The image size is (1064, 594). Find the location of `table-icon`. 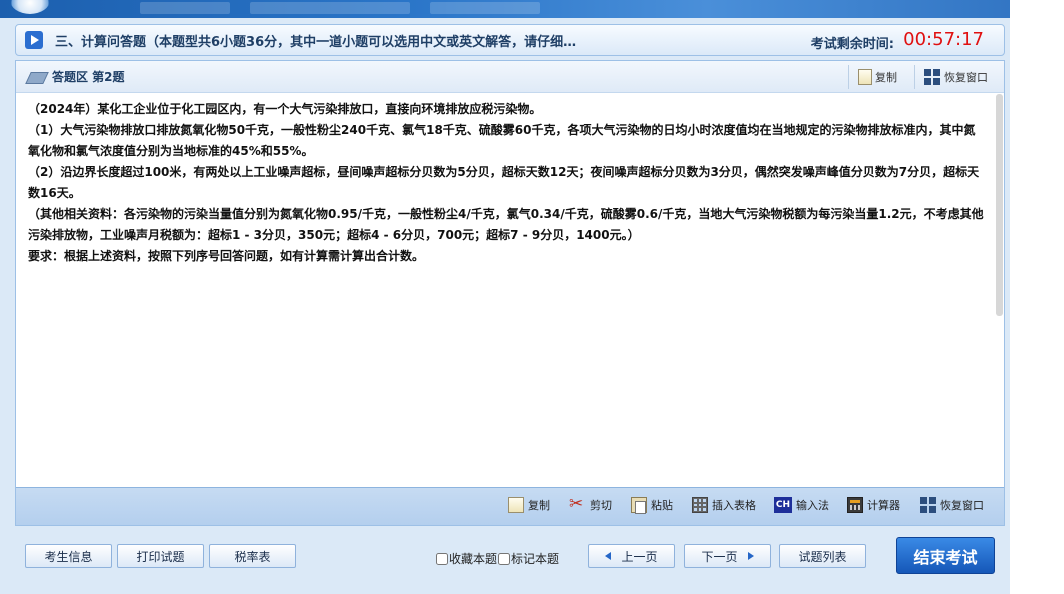

table-icon is located at coordinates (700, 505).